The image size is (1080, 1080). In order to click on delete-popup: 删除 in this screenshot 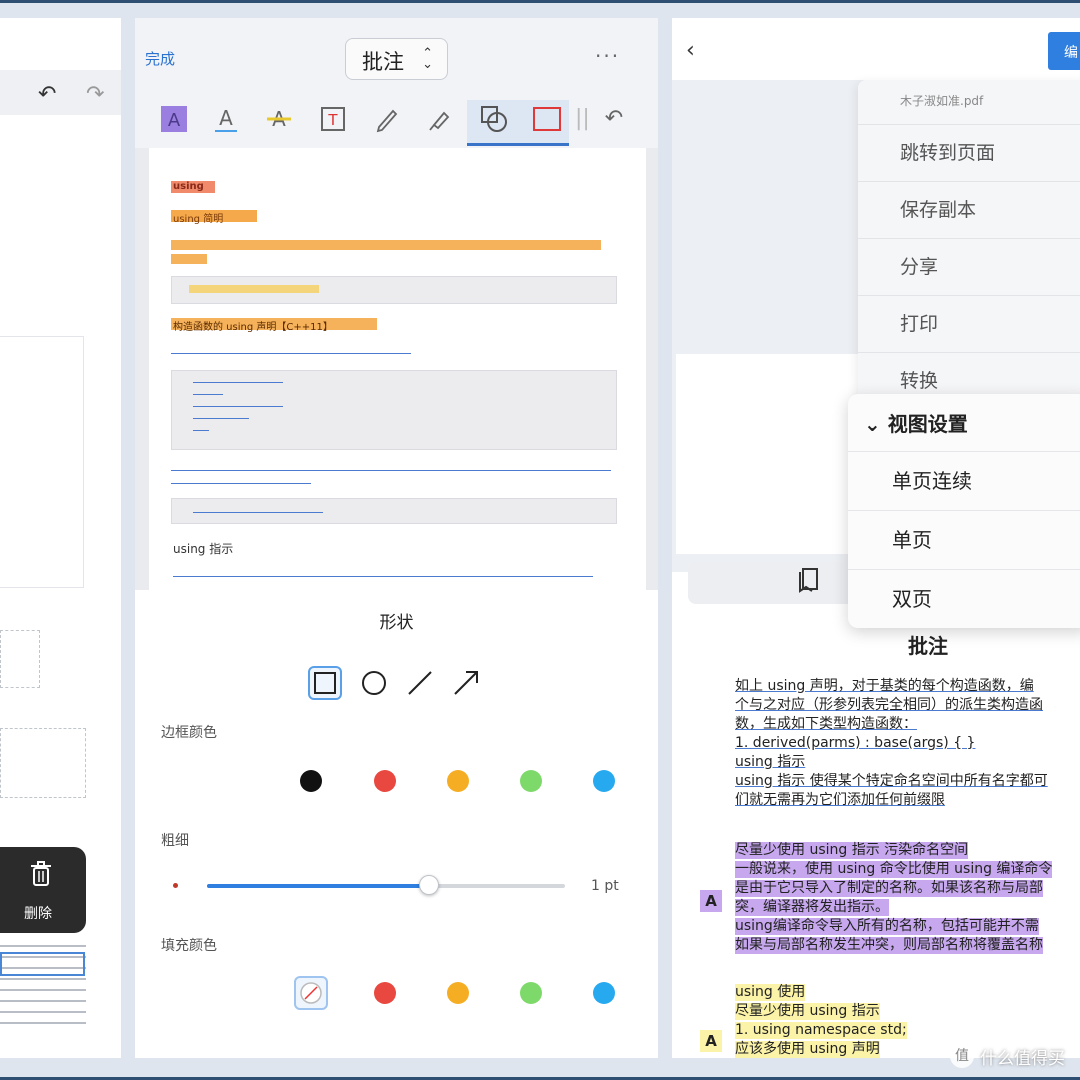, I will do `click(43, 890)`.